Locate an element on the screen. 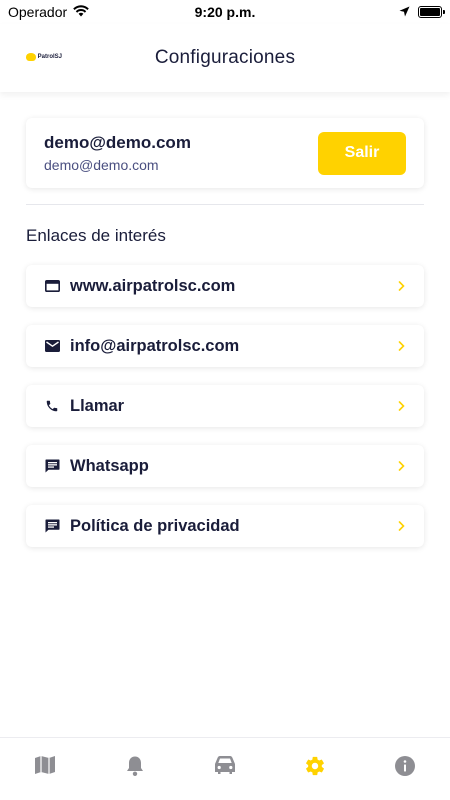 This screenshot has width=450, height=800. link-label: www.airpatrolsc.com is located at coordinates (153, 285).